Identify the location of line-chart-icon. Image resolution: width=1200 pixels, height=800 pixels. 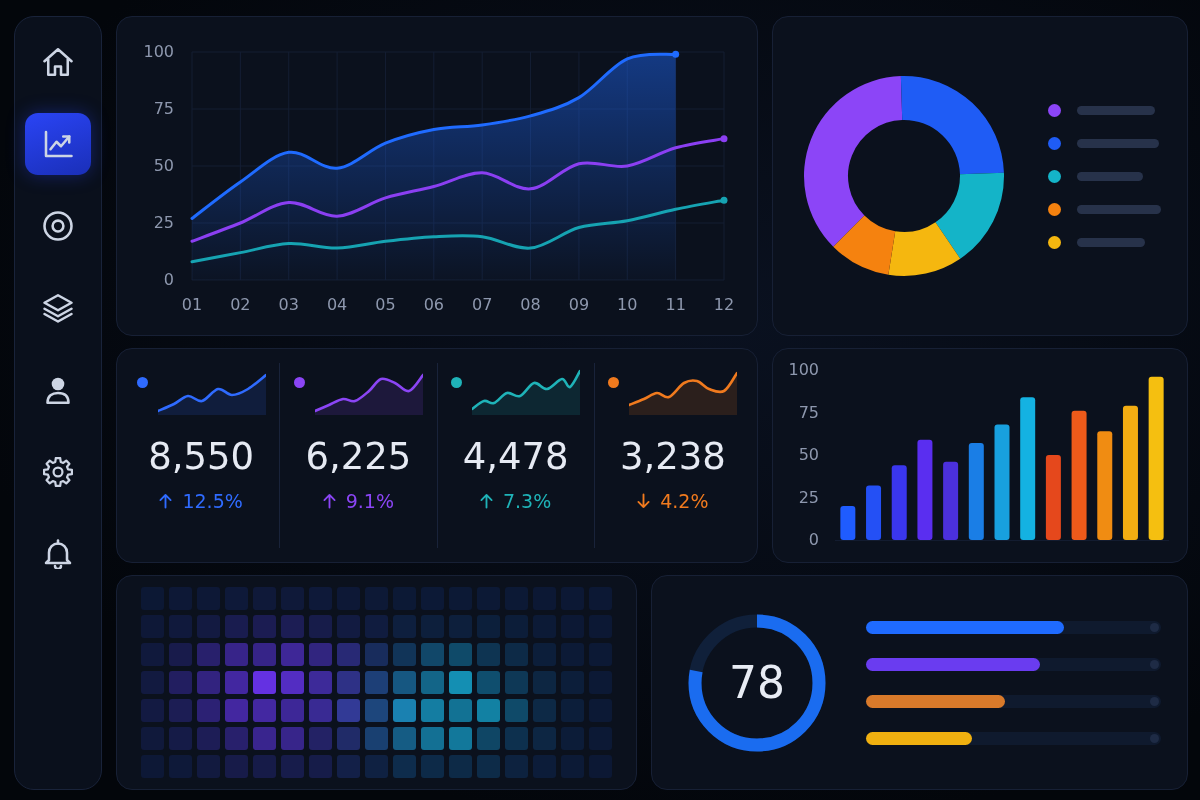
(58, 144).